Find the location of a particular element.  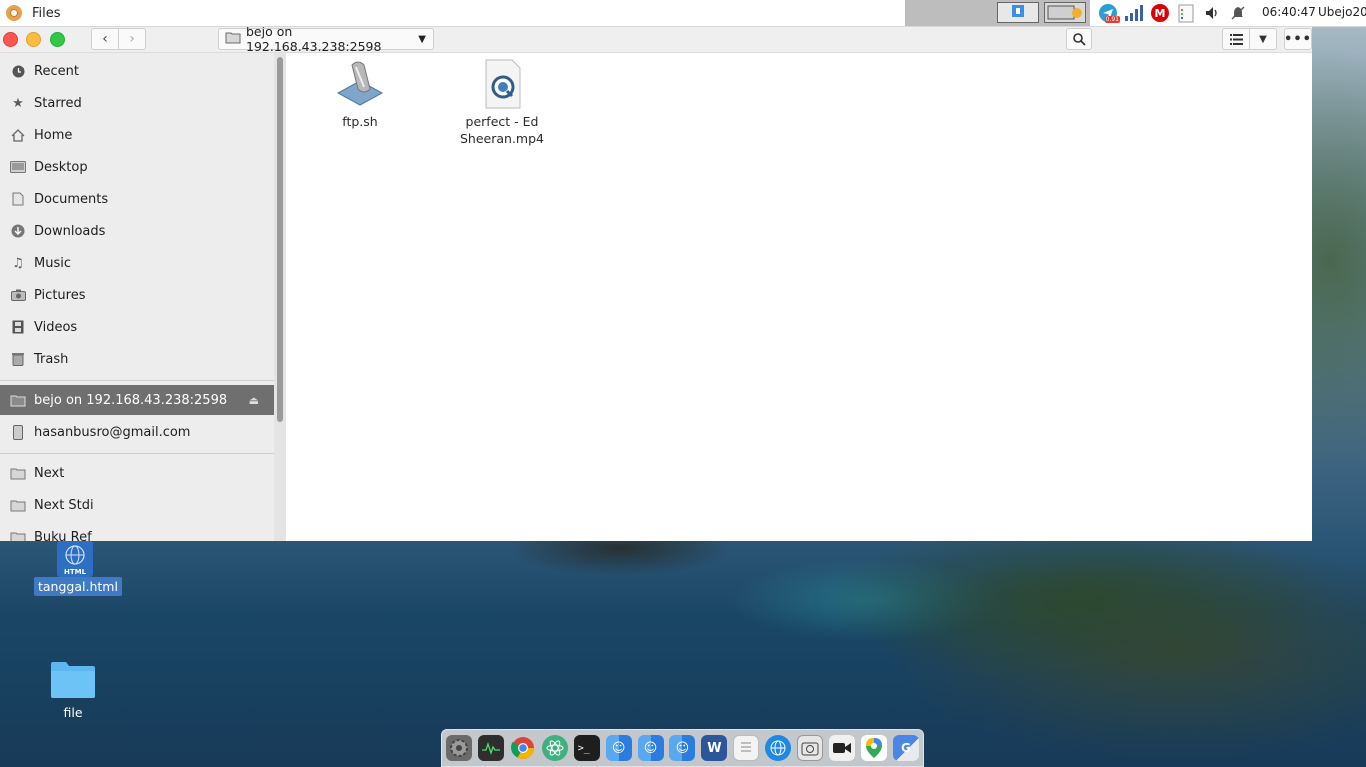

sidebar-item-starred: ★ Starred is located at coordinates (137, 103).